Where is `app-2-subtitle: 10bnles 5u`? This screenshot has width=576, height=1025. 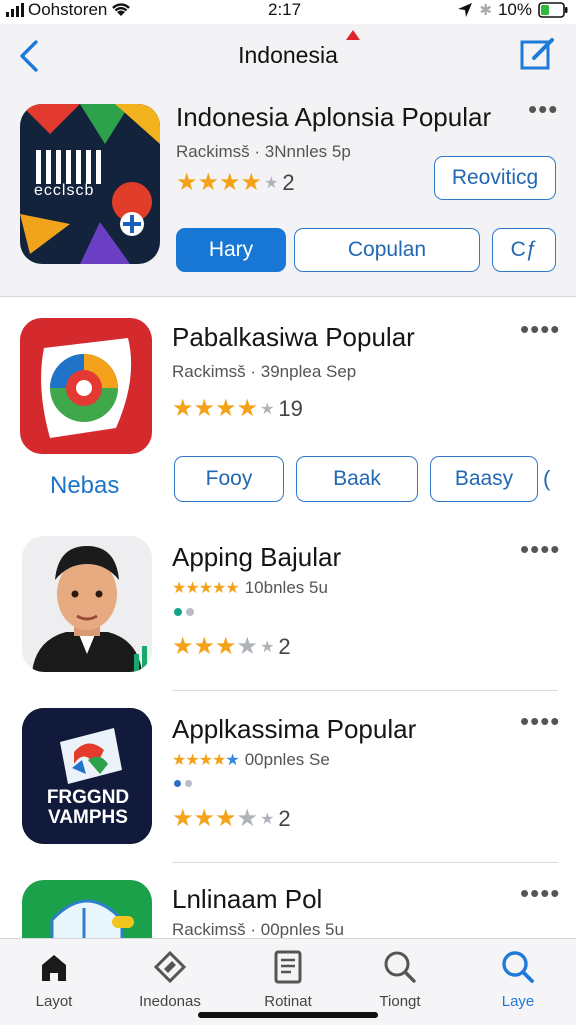 app-2-subtitle: 10bnles 5u is located at coordinates (286, 587).